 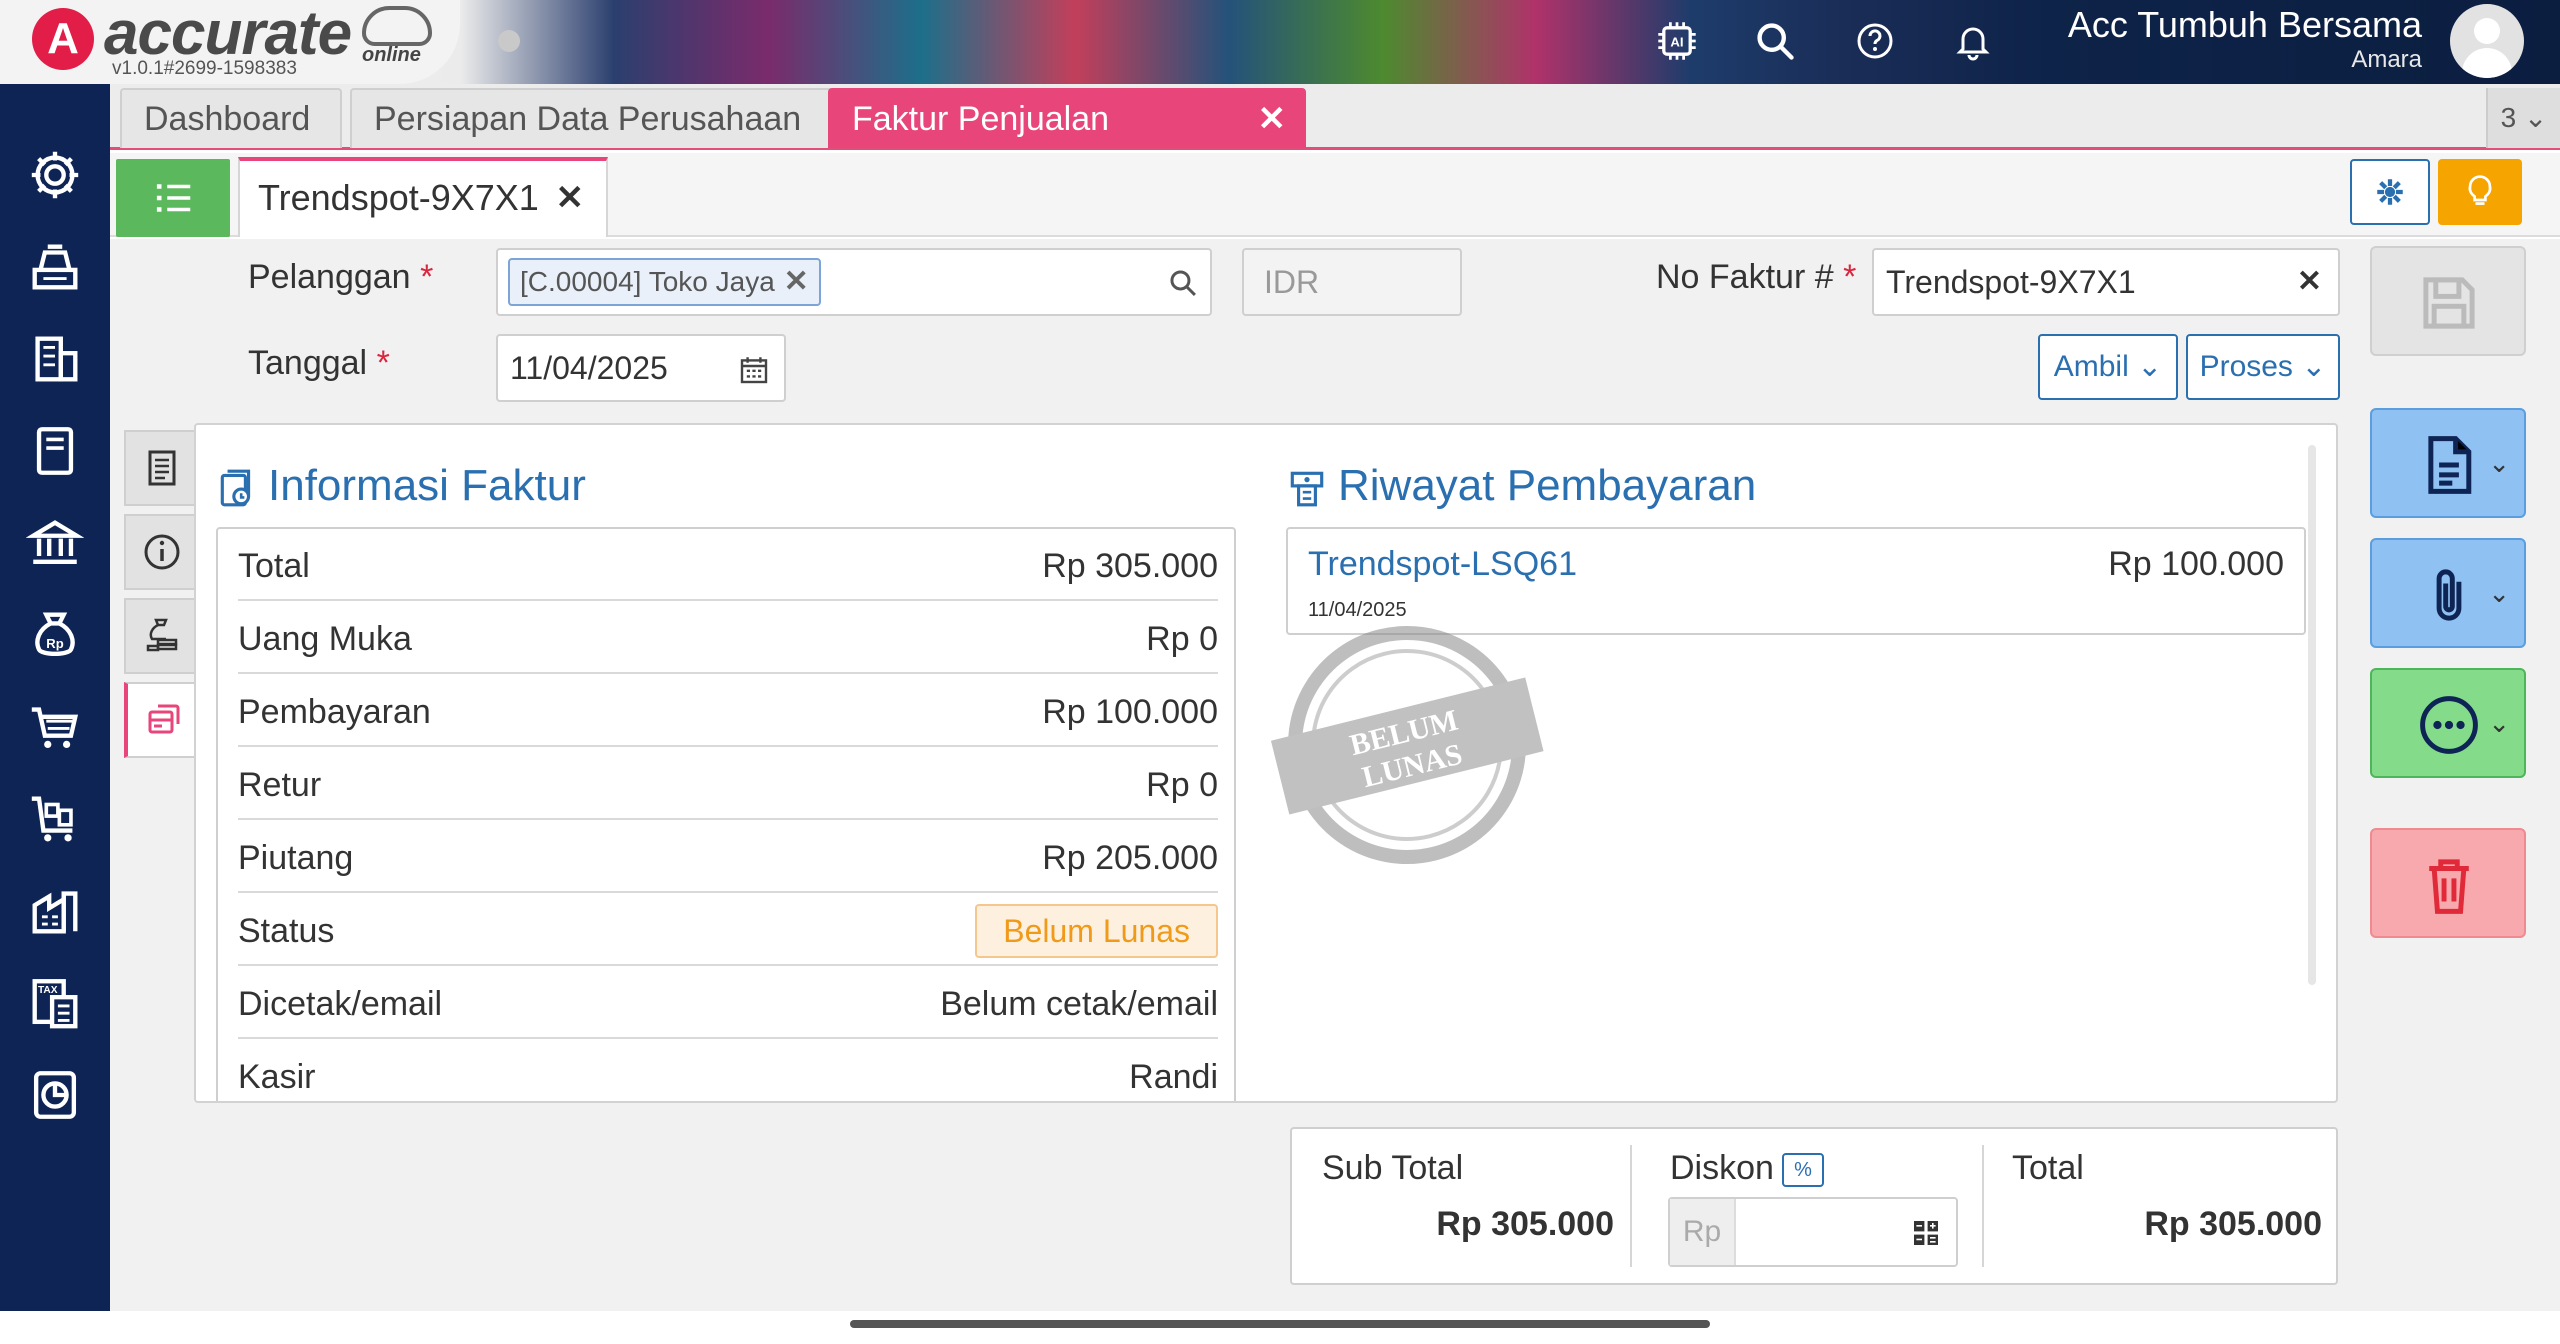 I want to click on panel-scrollbar, so click(x=2312, y=715).